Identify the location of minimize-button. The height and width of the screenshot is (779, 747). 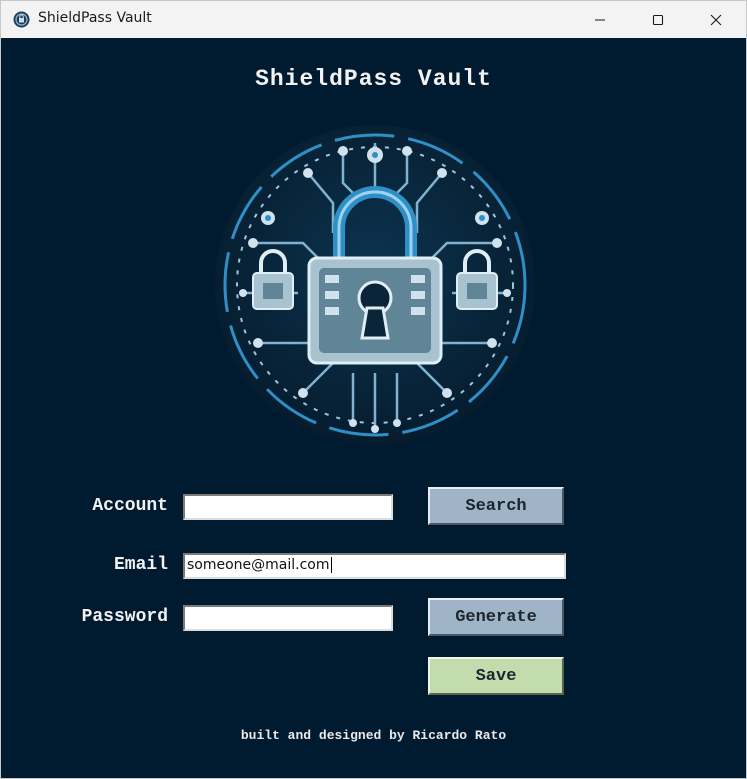
(600, 19).